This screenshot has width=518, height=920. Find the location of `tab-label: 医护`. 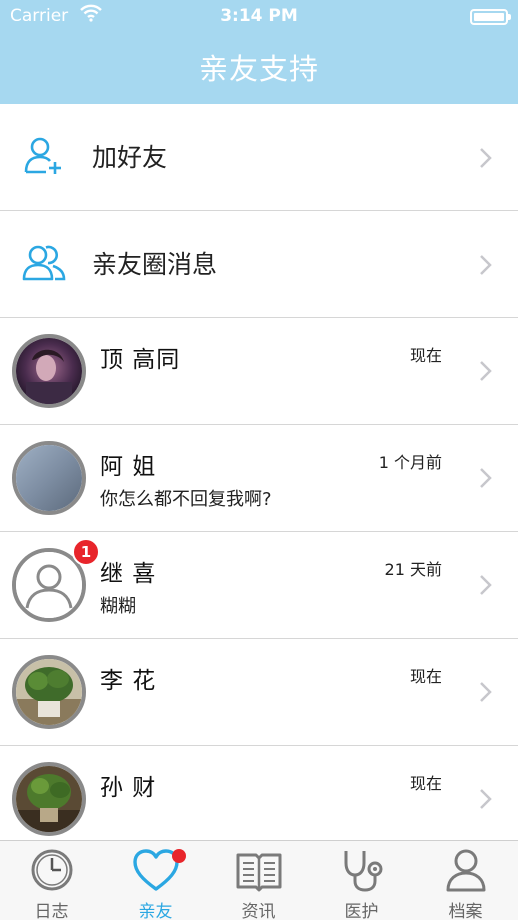

tab-label: 医护 is located at coordinates (361, 911).